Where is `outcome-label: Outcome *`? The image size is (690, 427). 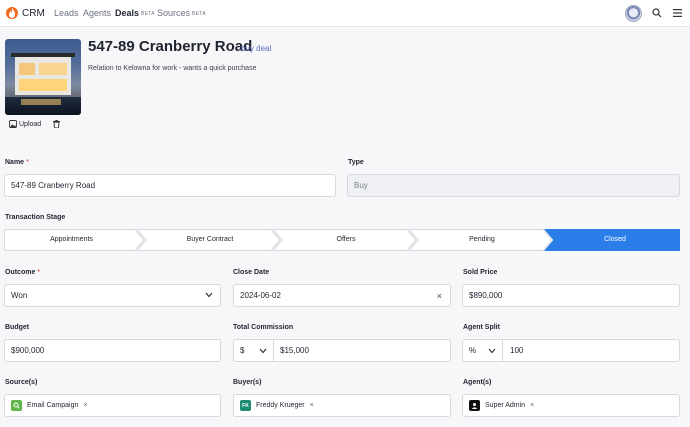
outcome-label: Outcome * is located at coordinates (22, 272).